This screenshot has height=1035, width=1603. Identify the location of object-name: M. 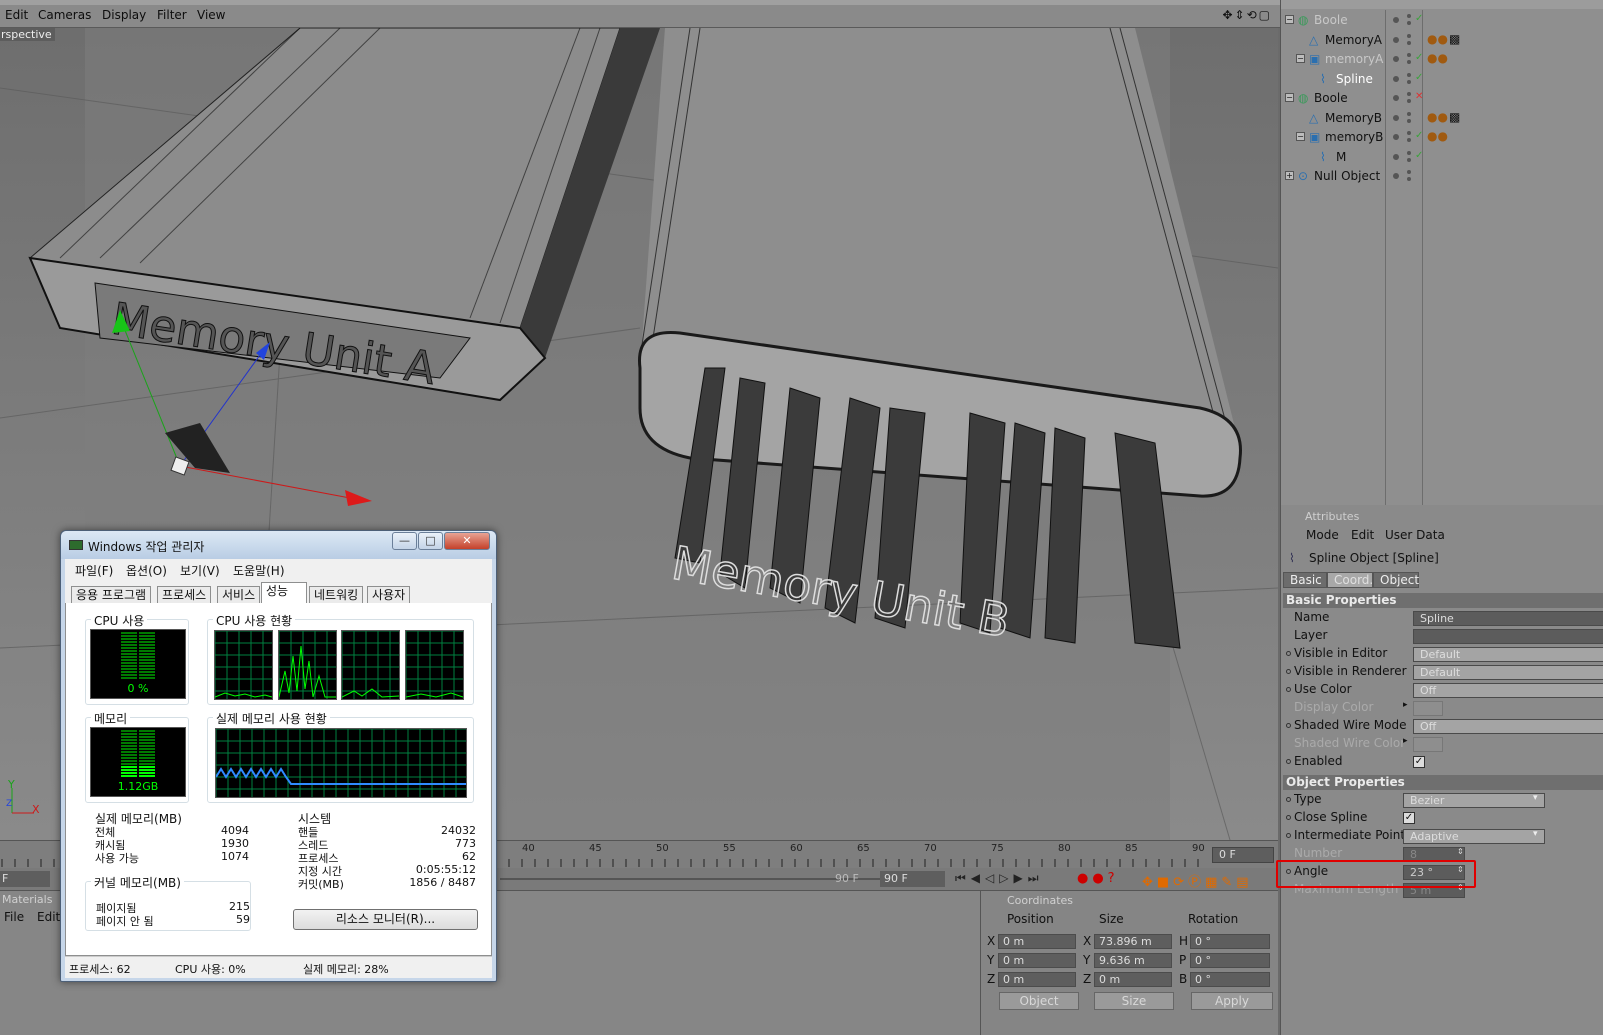
(1341, 157).